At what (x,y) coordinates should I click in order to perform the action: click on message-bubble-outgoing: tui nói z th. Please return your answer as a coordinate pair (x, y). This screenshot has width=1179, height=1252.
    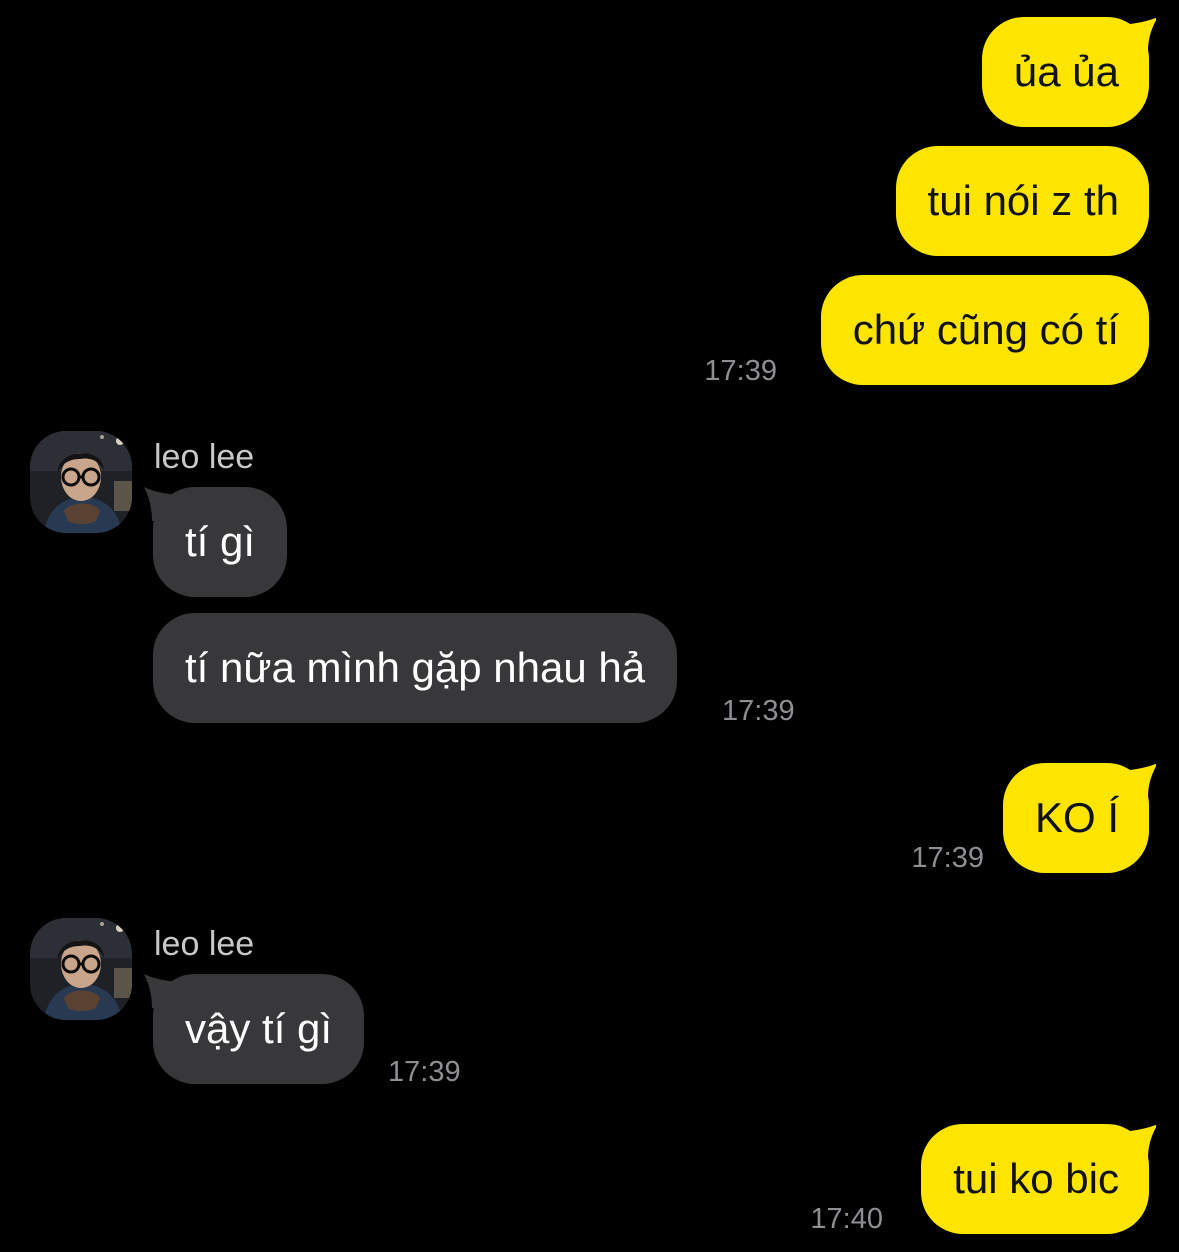
    Looking at the image, I should click on (1022, 201).